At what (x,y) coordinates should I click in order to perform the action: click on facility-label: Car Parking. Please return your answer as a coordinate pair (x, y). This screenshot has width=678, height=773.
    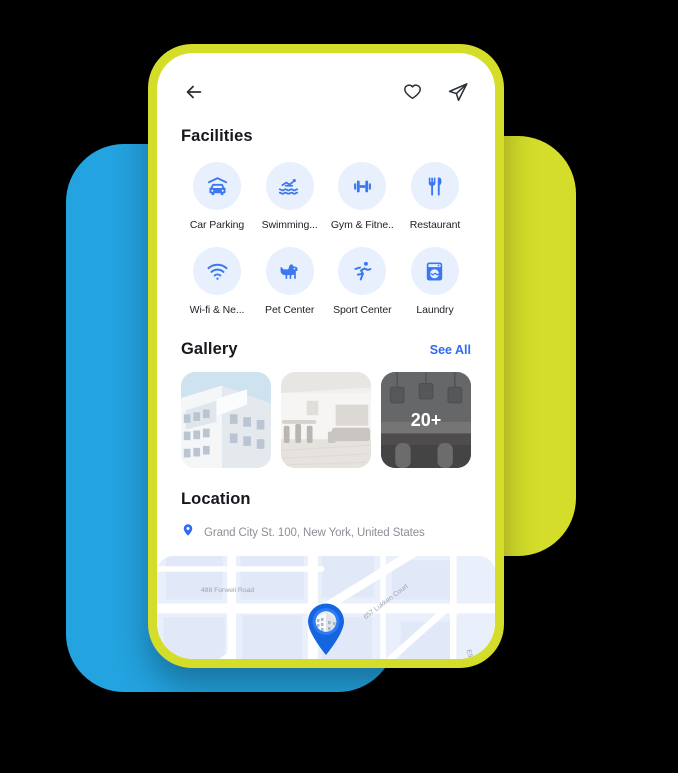
    Looking at the image, I should click on (217, 225).